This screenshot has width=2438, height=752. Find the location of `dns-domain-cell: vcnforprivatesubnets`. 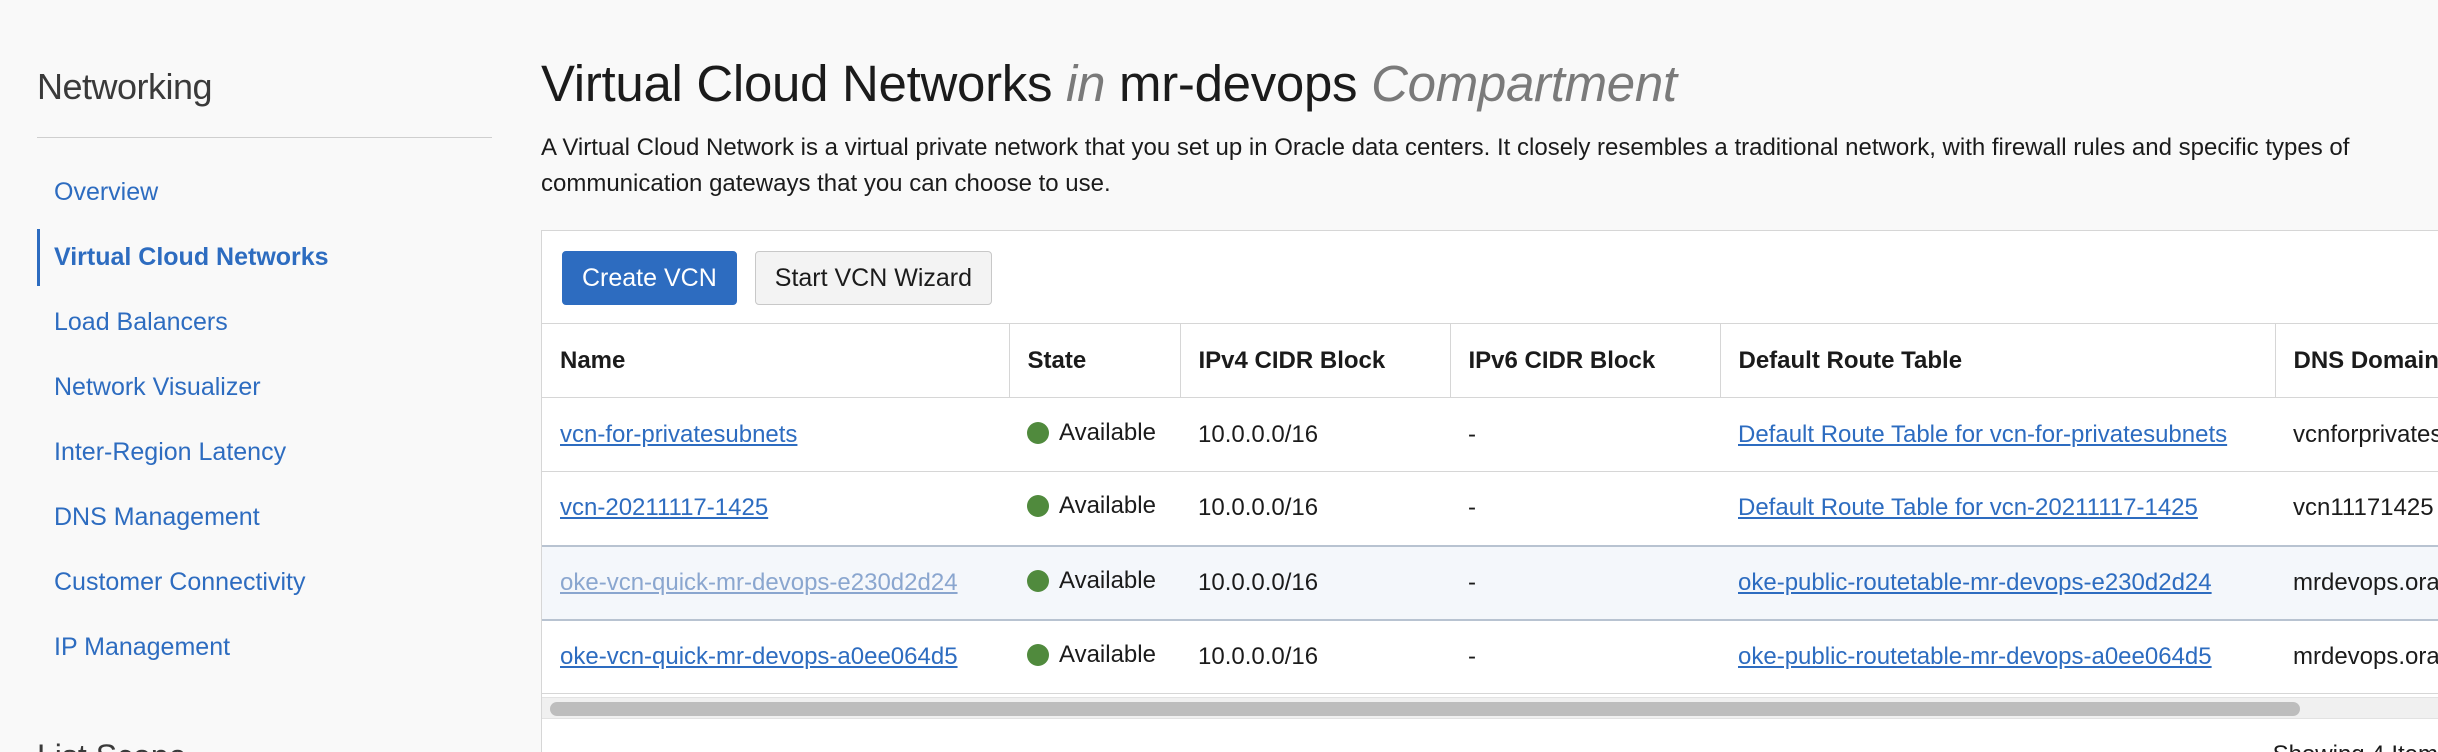

dns-domain-cell: vcnforprivatesubnets is located at coordinates (2356, 434).